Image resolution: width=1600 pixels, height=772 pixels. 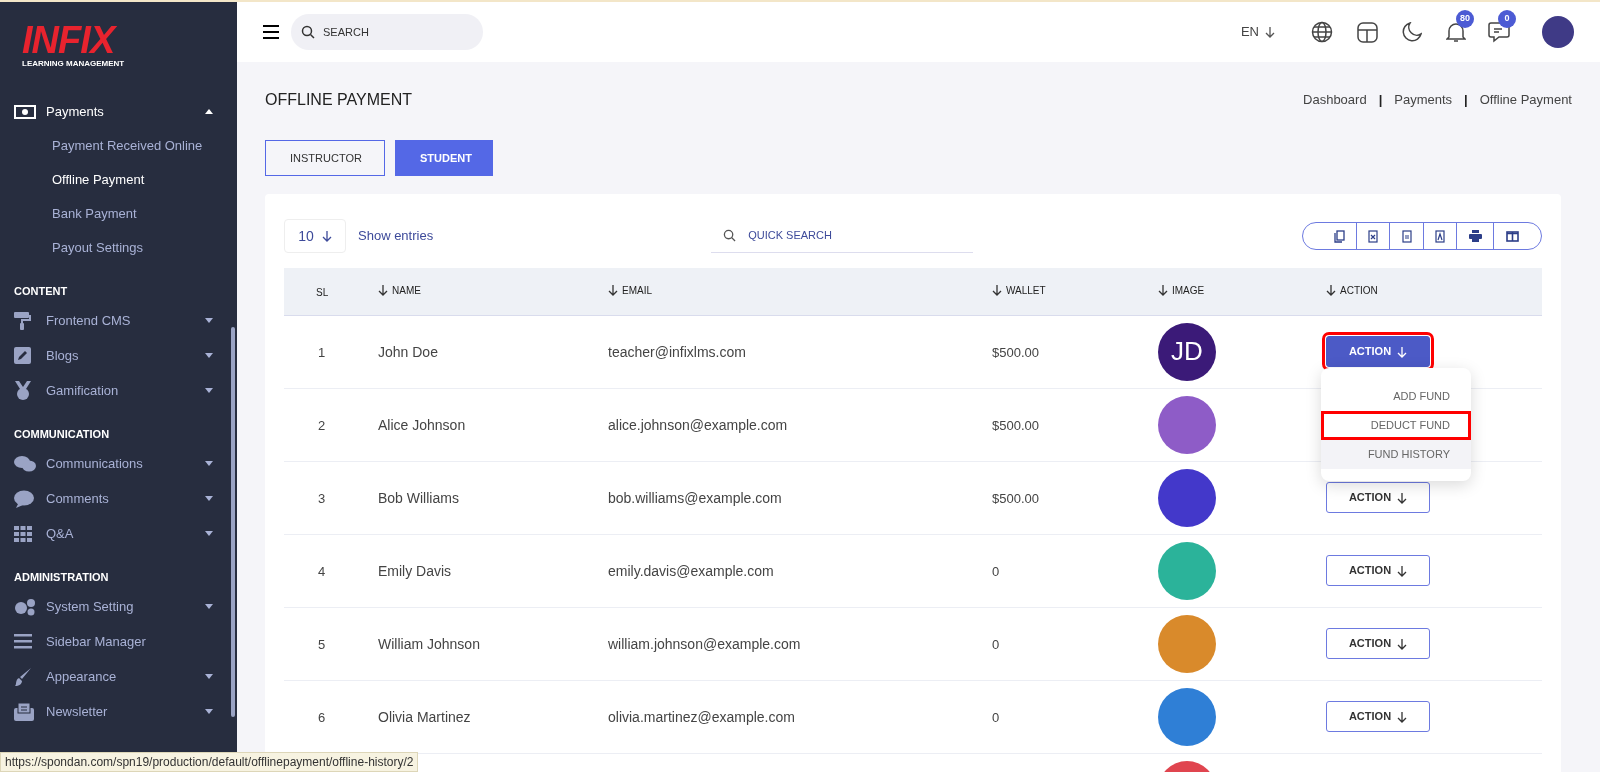 What do you see at coordinates (325, 158) in the screenshot?
I see `tab: INSTRUCTOR` at bounding box center [325, 158].